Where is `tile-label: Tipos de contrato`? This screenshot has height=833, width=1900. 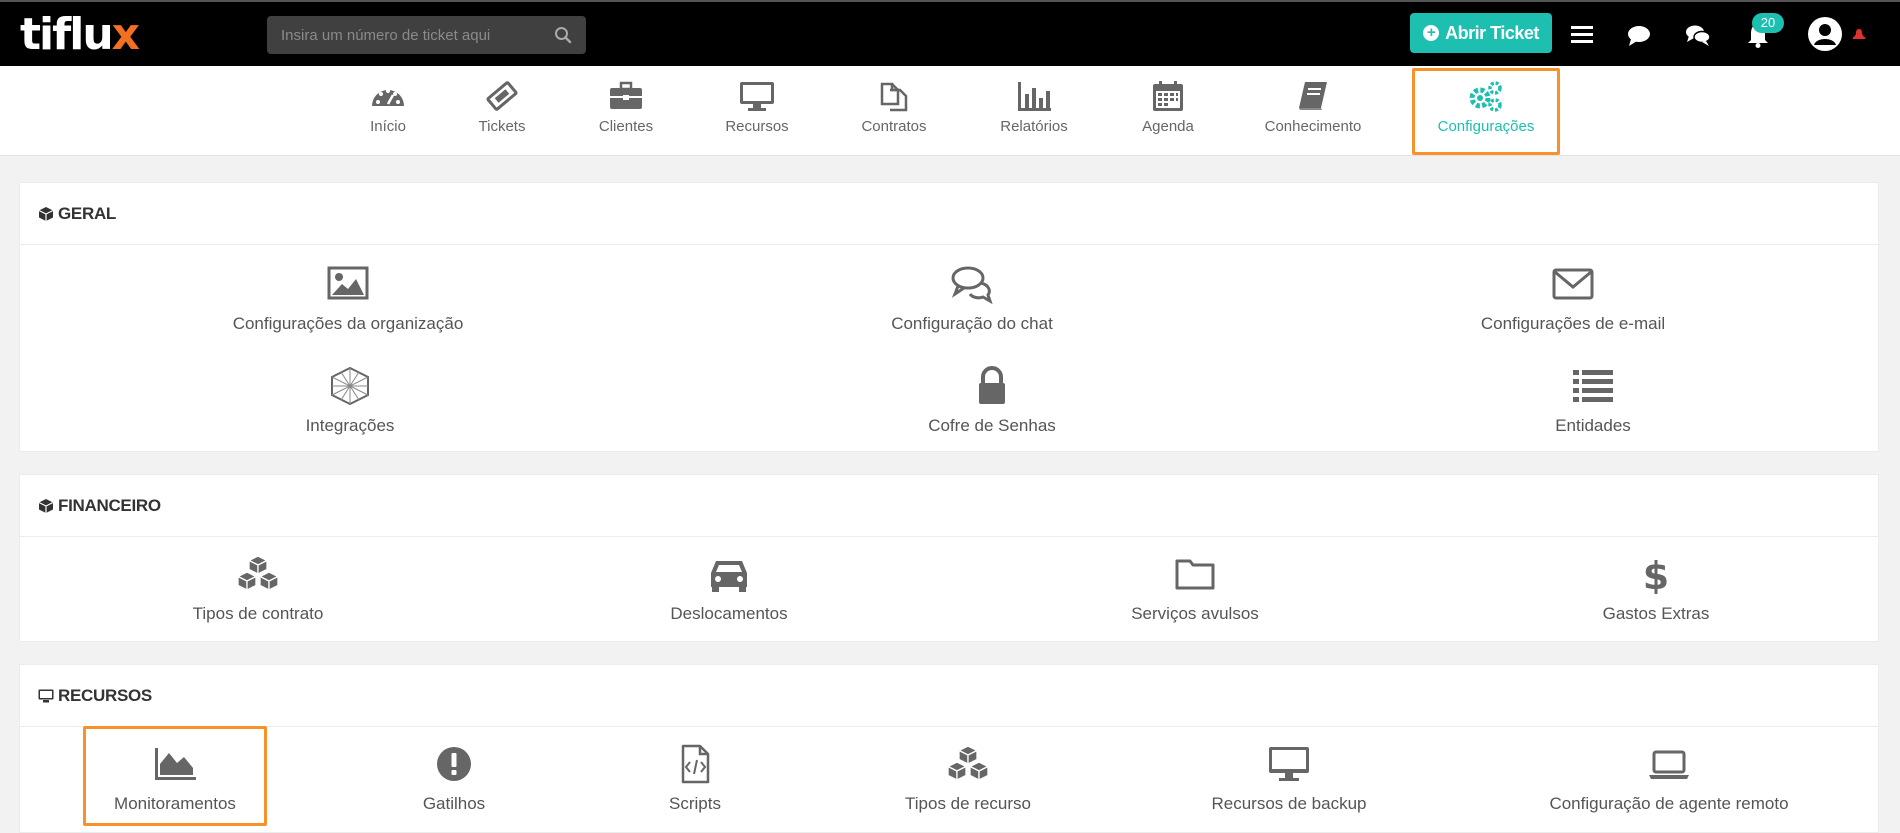
tile-label: Tipos de contrato is located at coordinates (258, 613).